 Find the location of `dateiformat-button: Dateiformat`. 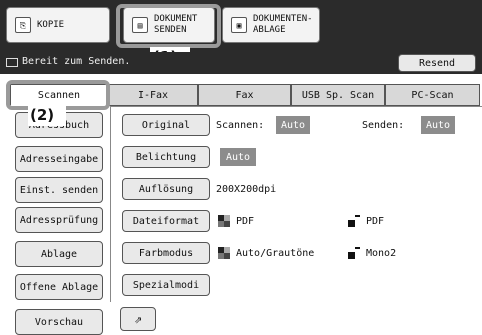

dateiformat-button: Dateiformat is located at coordinates (166, 221).